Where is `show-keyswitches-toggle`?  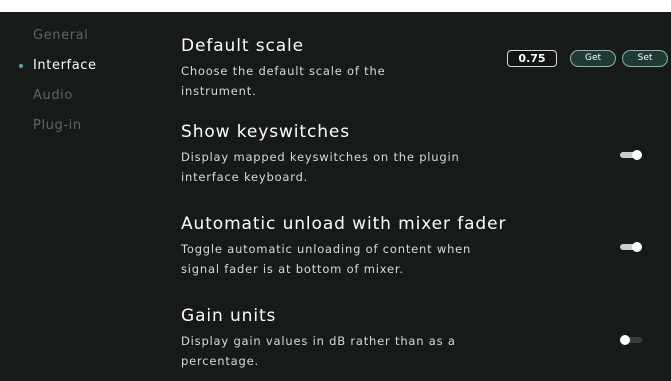
show-keyswitches-toggle is located at coordinates (631, 155).